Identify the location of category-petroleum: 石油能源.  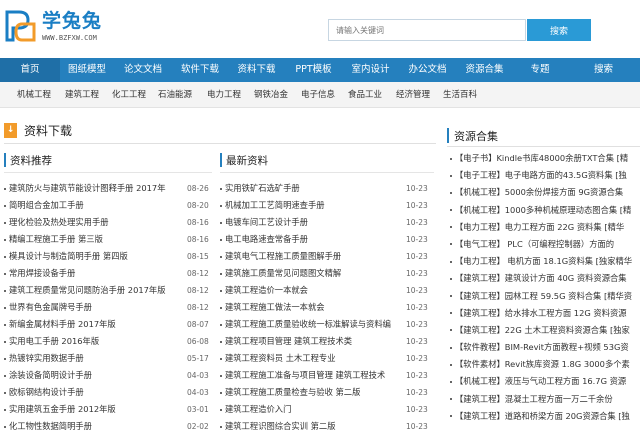
(175, 95).